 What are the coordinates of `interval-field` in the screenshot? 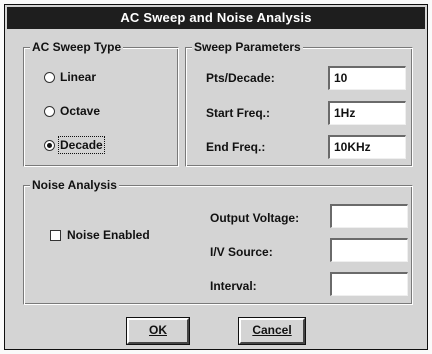 It's located at (369, 284).